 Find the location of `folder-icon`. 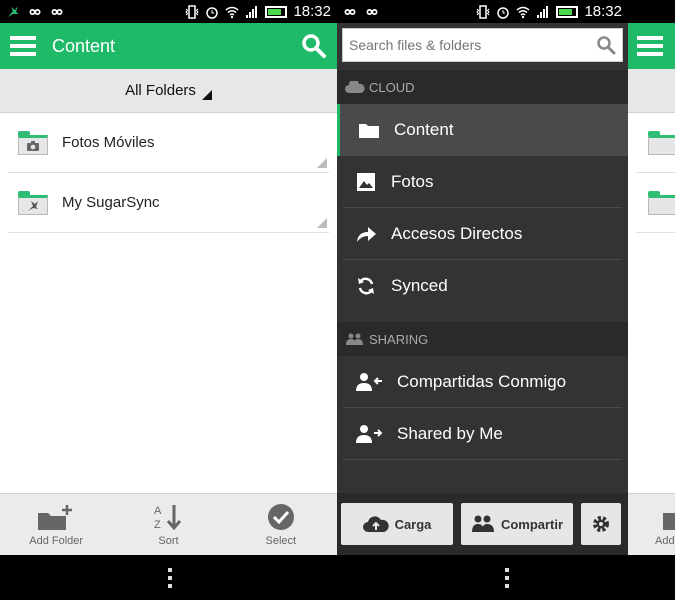

folder-icon is located at coordinates (369, 131).